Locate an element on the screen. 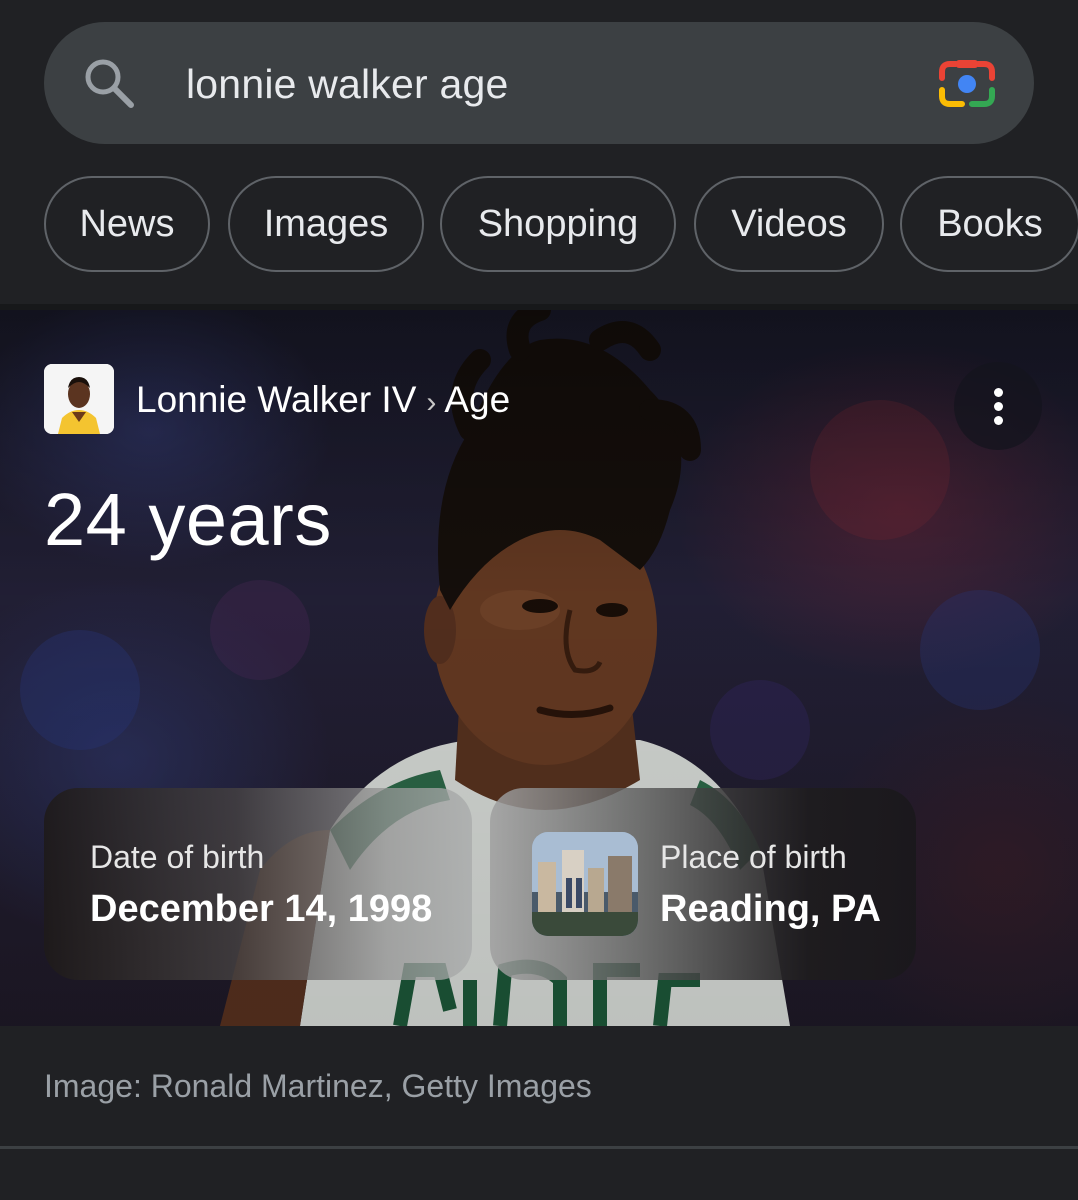 This screenshot has width=1078, height=1200. breadcrumb: Lonnie Walker IV › Age is located at coordinates (323, 401).